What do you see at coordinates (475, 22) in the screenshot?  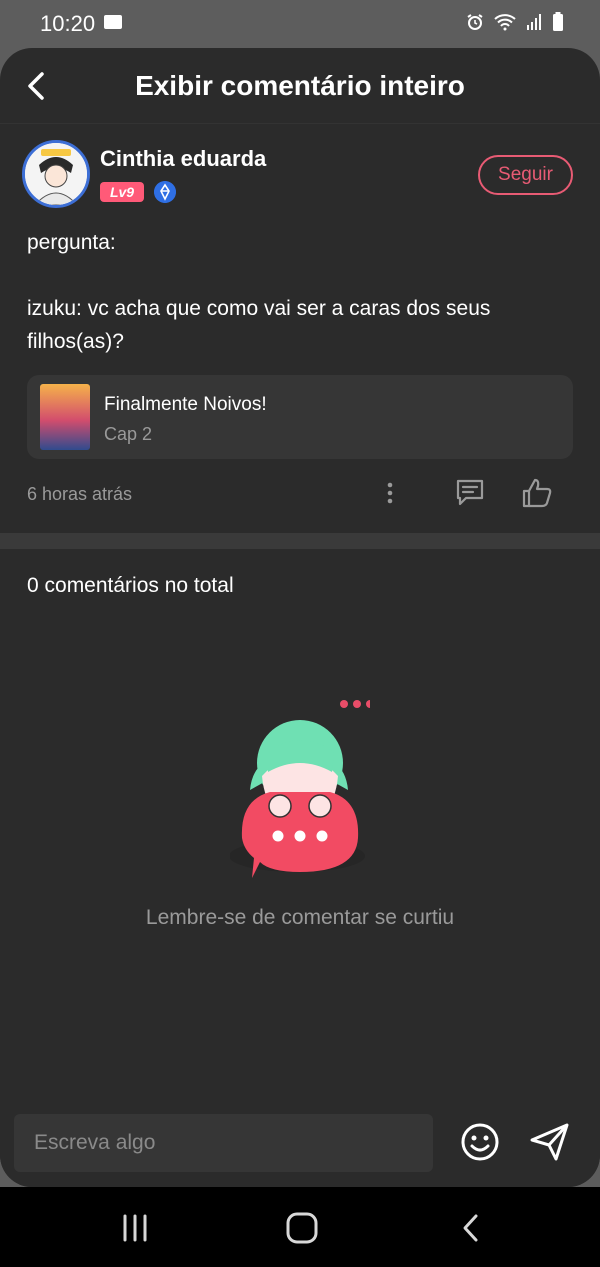 I see `alarm-icon` at bounding box center [475, 22].